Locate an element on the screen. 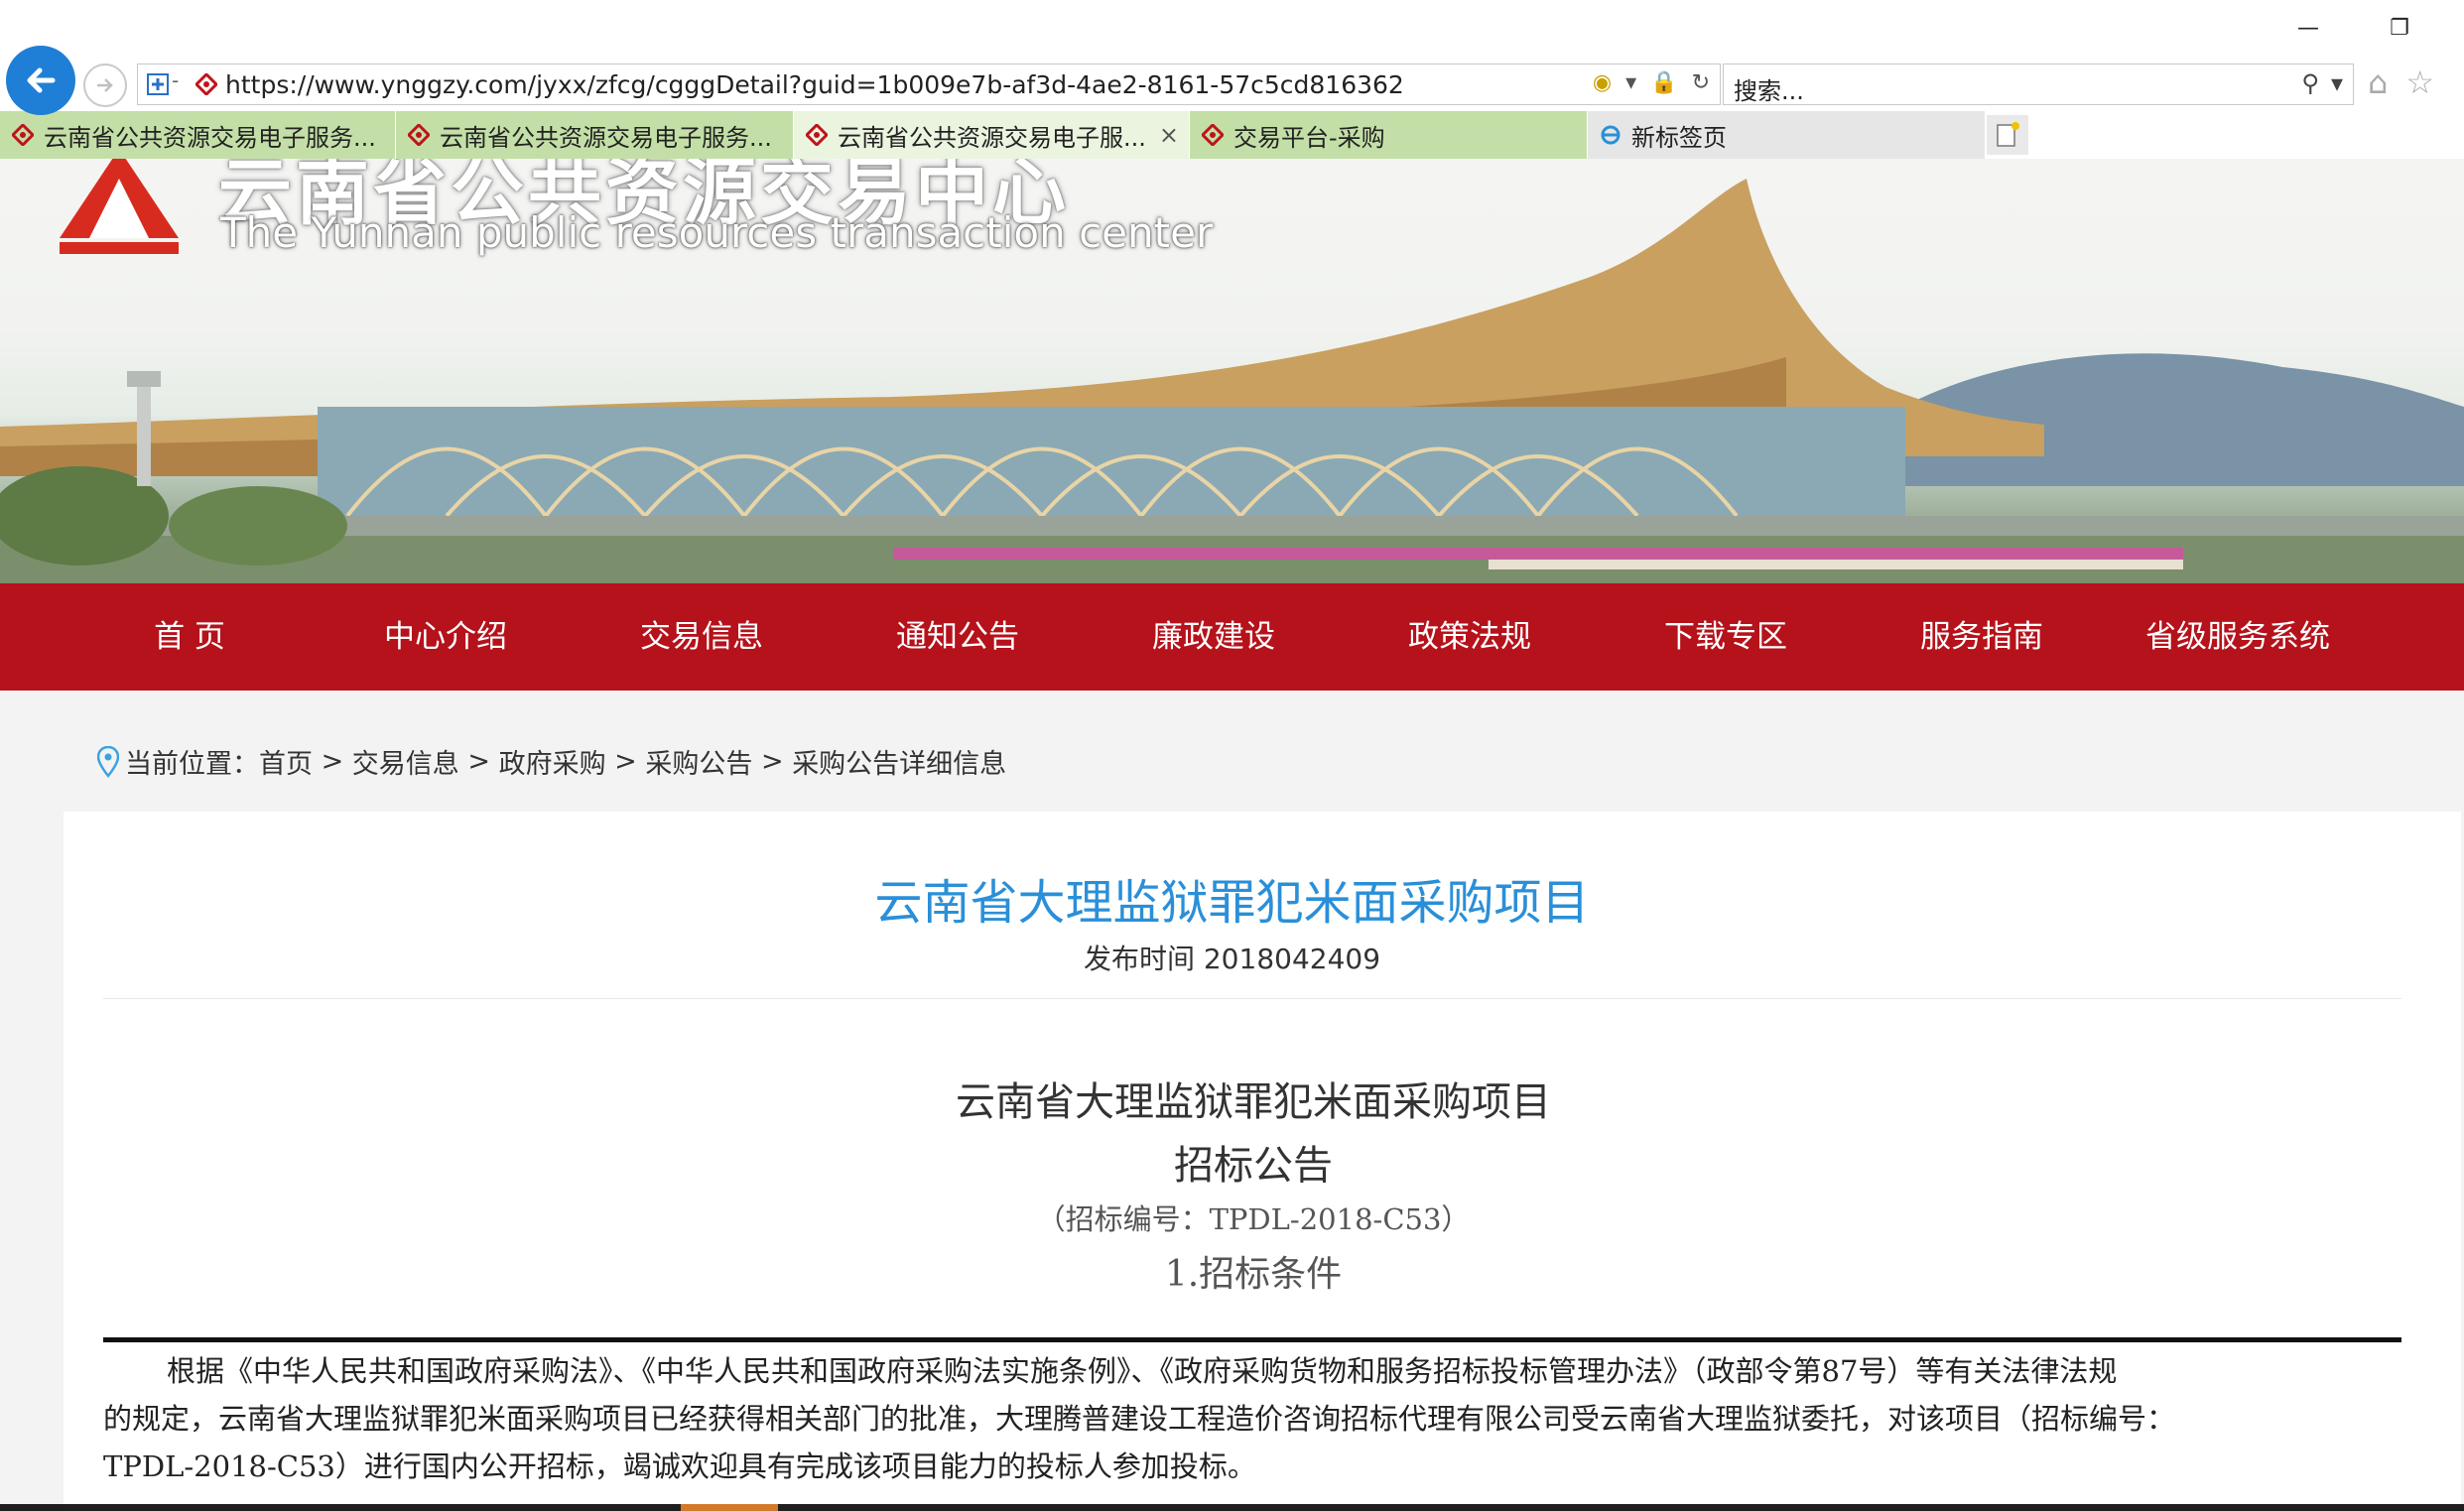 The image size is (2464, 1511). nav-item-about: 中心介绍 is located at coordinates (446, 637).